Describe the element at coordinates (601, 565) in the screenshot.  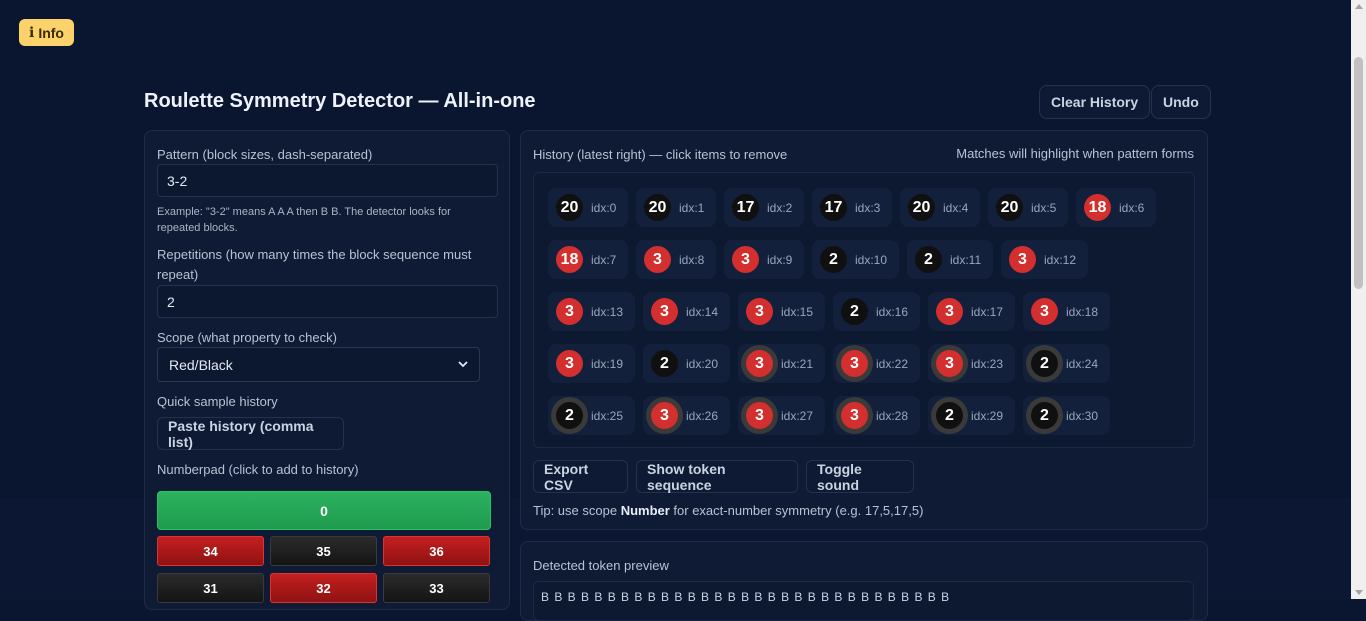
I see `token-preview-title: Detected token preview` at that location.